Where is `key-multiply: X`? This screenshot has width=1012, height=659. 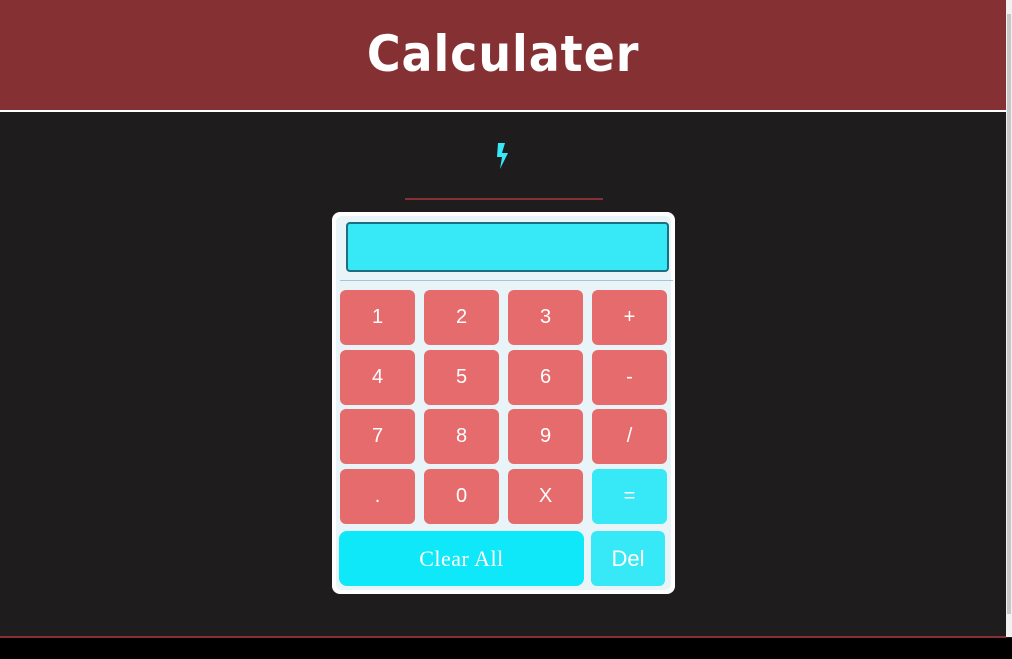 key-multiply: X is located at coordinates (545, 496).